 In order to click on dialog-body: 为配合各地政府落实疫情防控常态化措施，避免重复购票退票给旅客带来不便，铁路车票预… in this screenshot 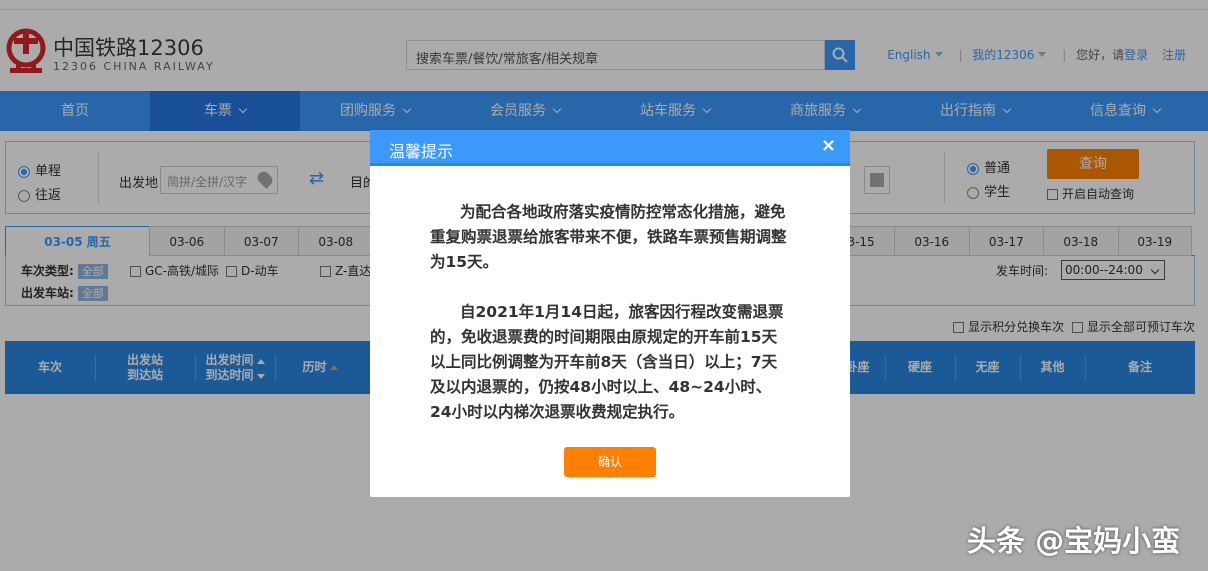, I will do `click(610, 325)`.